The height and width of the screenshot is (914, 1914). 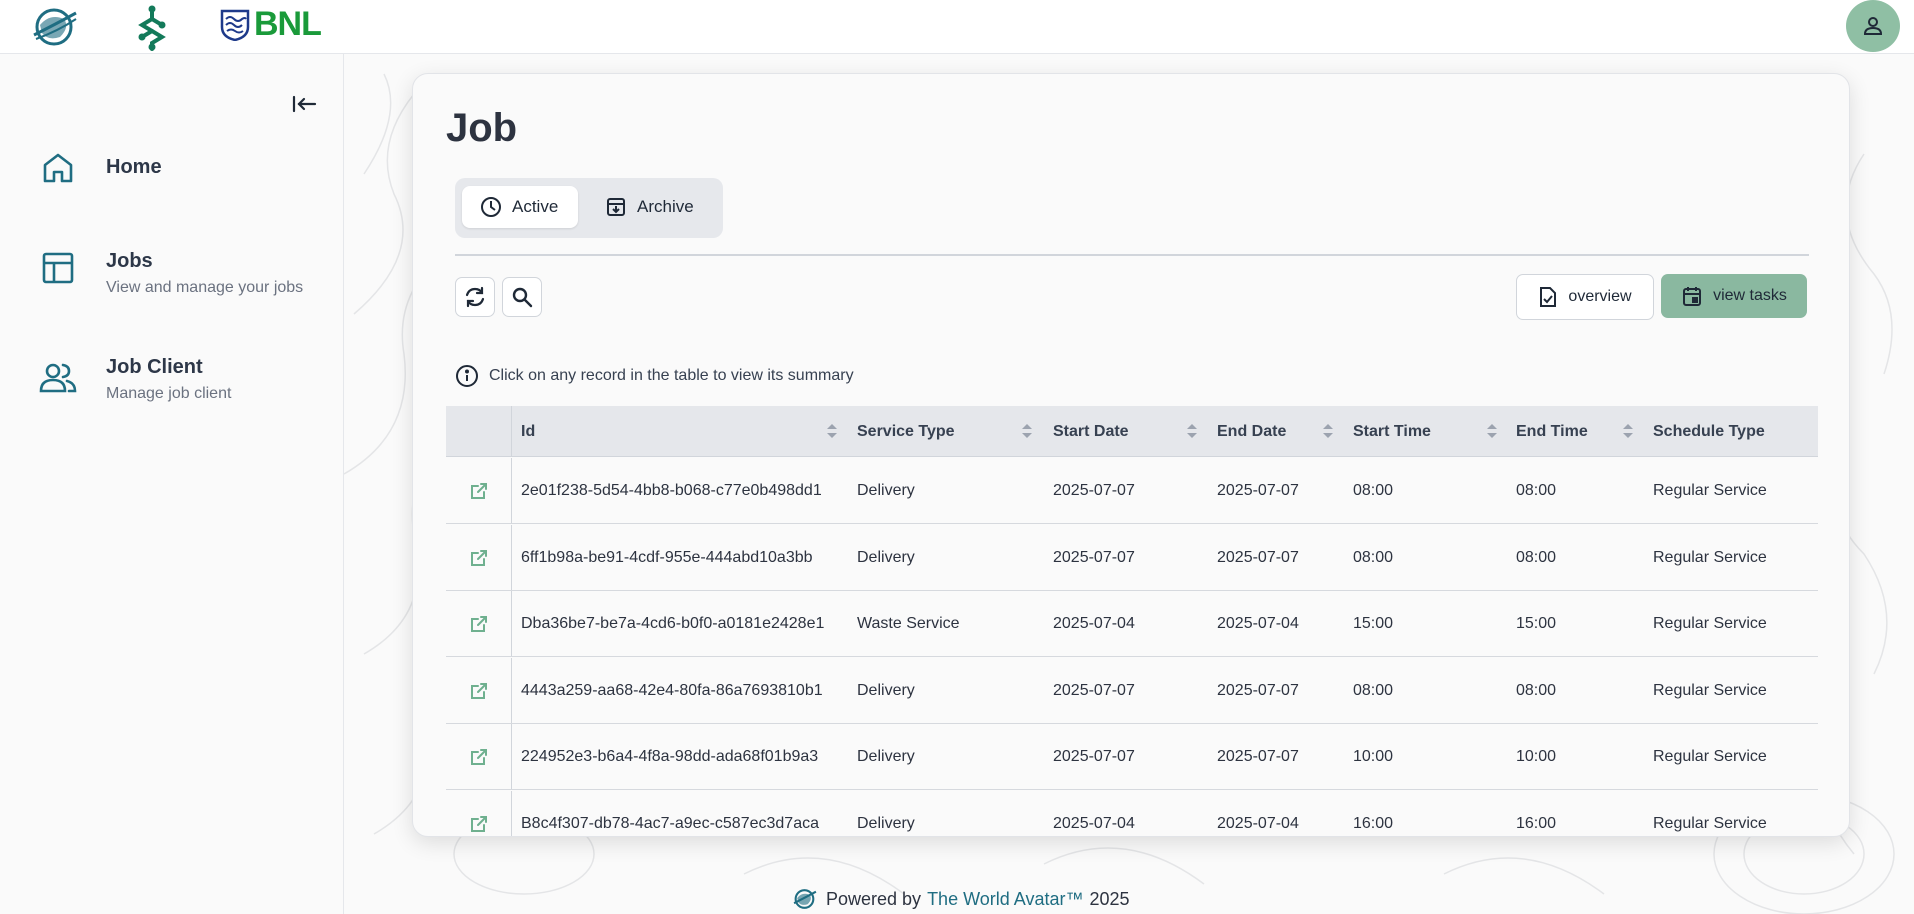 I want to click on user-menu-button, so click(x=1873, y=26).